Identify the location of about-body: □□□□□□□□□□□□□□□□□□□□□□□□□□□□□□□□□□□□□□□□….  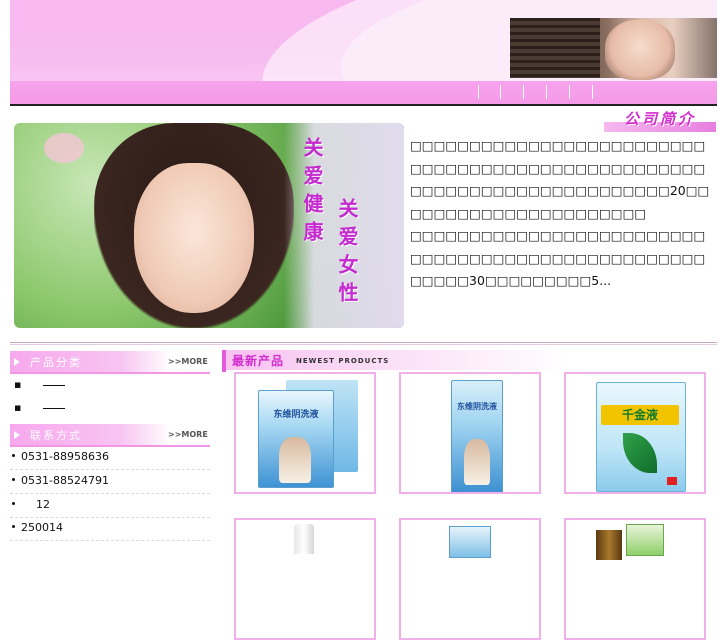
(562, 214).